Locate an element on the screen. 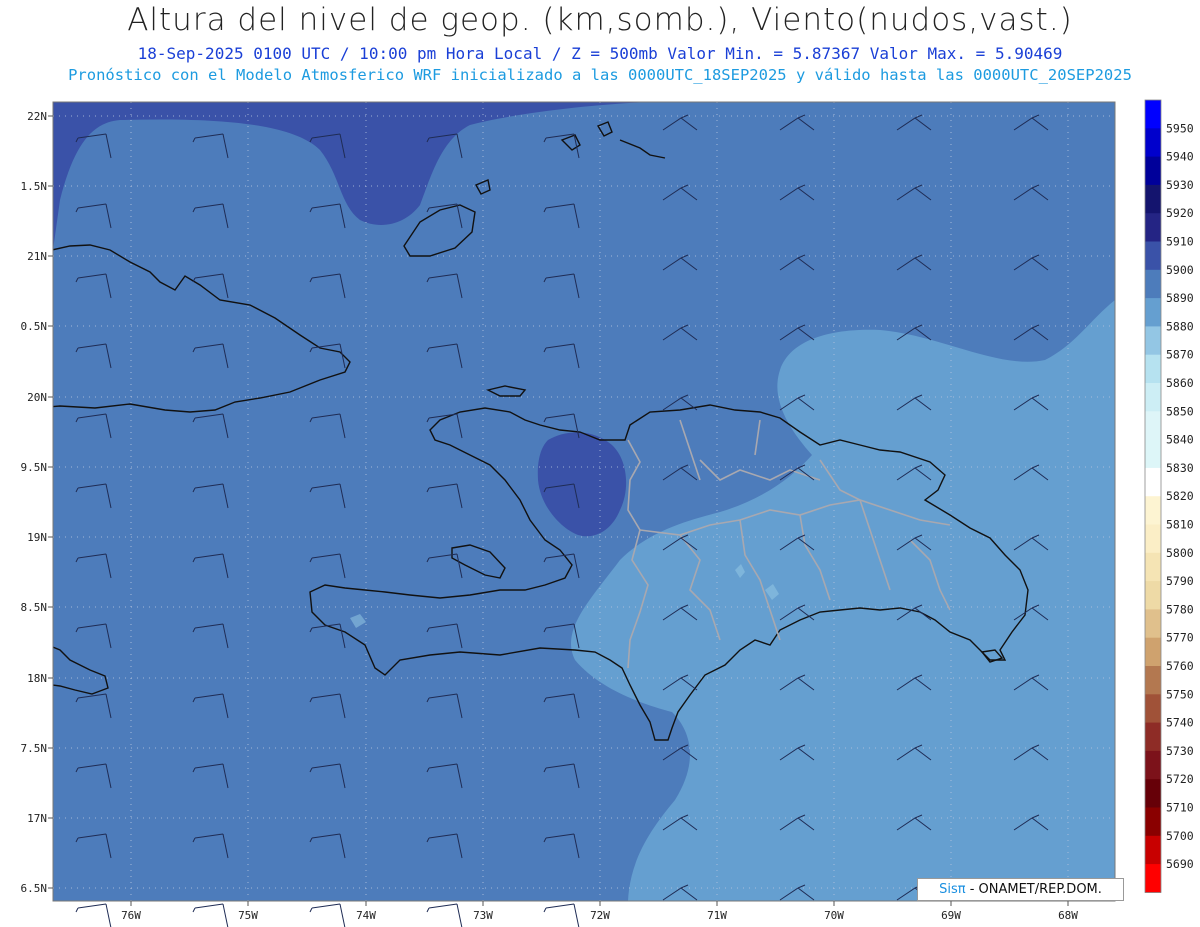 The height and width of the screenshot is (927, 1200). colorbar-level-label: 5780 is located at coordinates (1180, 609).